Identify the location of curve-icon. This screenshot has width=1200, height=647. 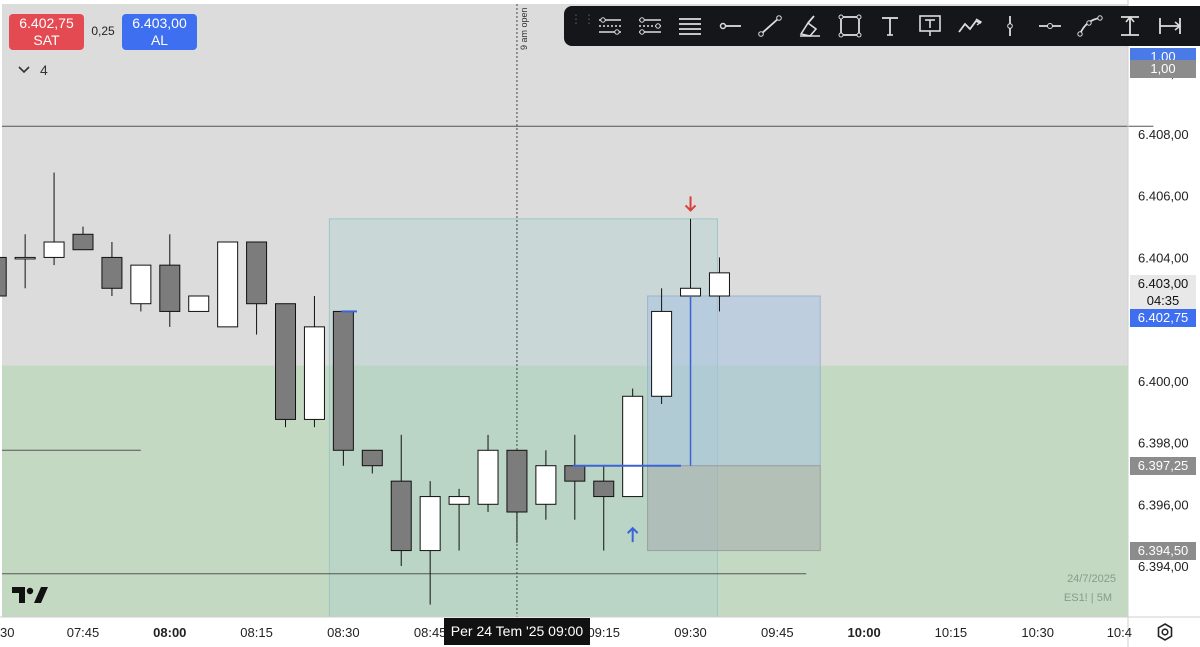
(1090, 26).